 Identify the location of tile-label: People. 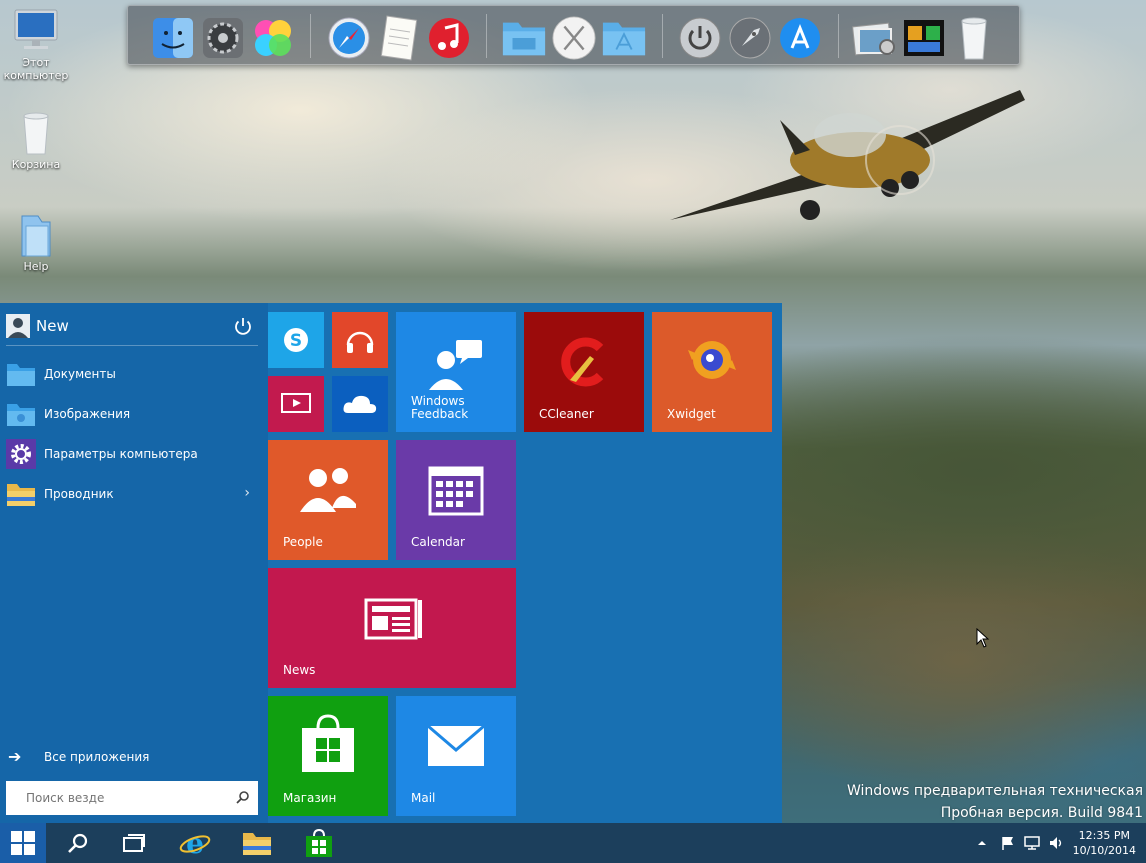
(303, 542).